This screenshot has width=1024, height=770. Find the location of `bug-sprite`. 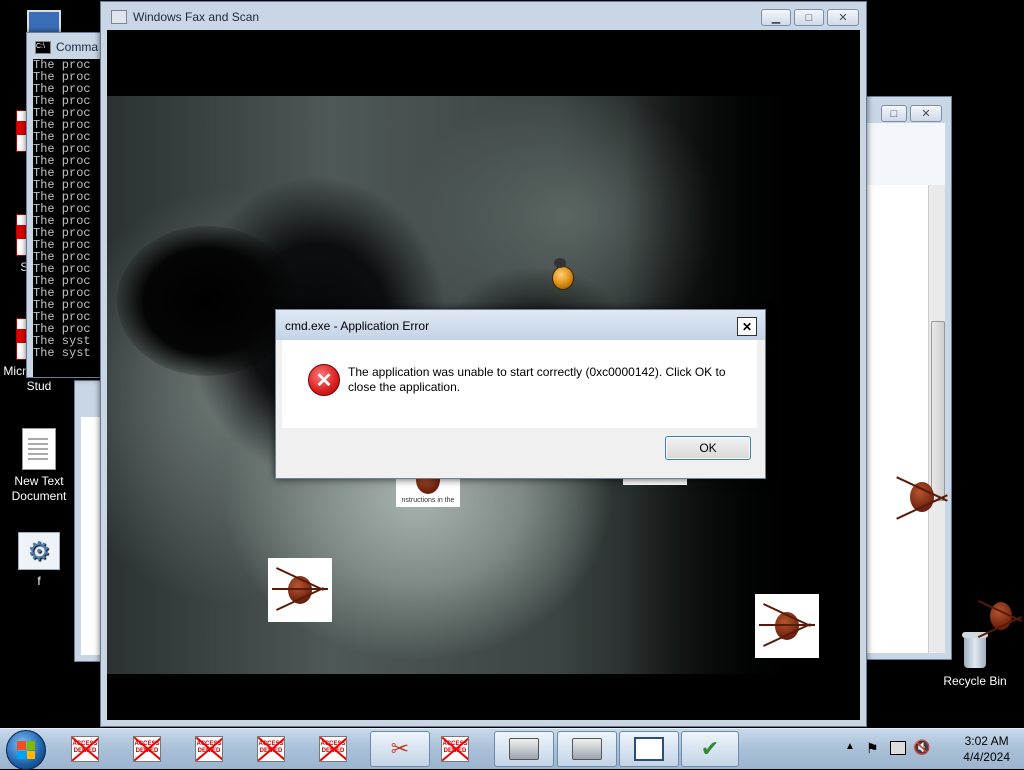

bug-sprite is located at coordinates (562, 274).